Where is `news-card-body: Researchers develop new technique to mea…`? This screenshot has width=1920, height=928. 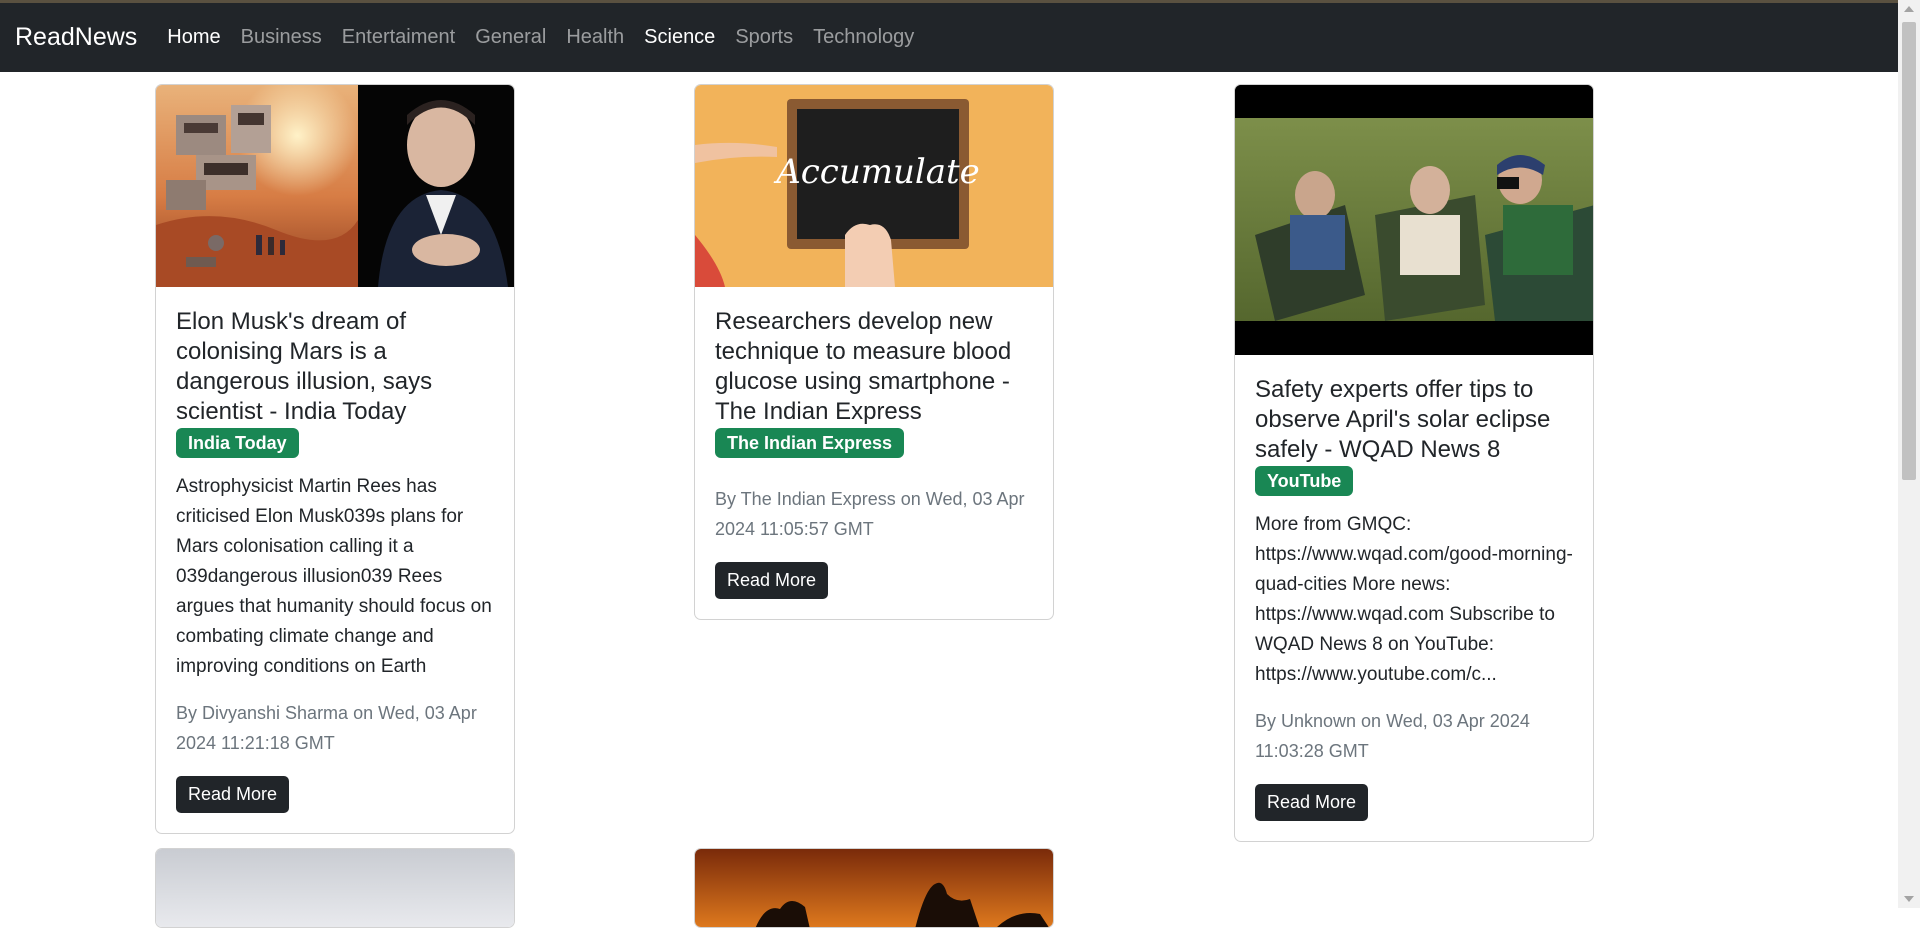 news-card-body: Researchers develop new technique to mea… is located at coordinates (874, 453).